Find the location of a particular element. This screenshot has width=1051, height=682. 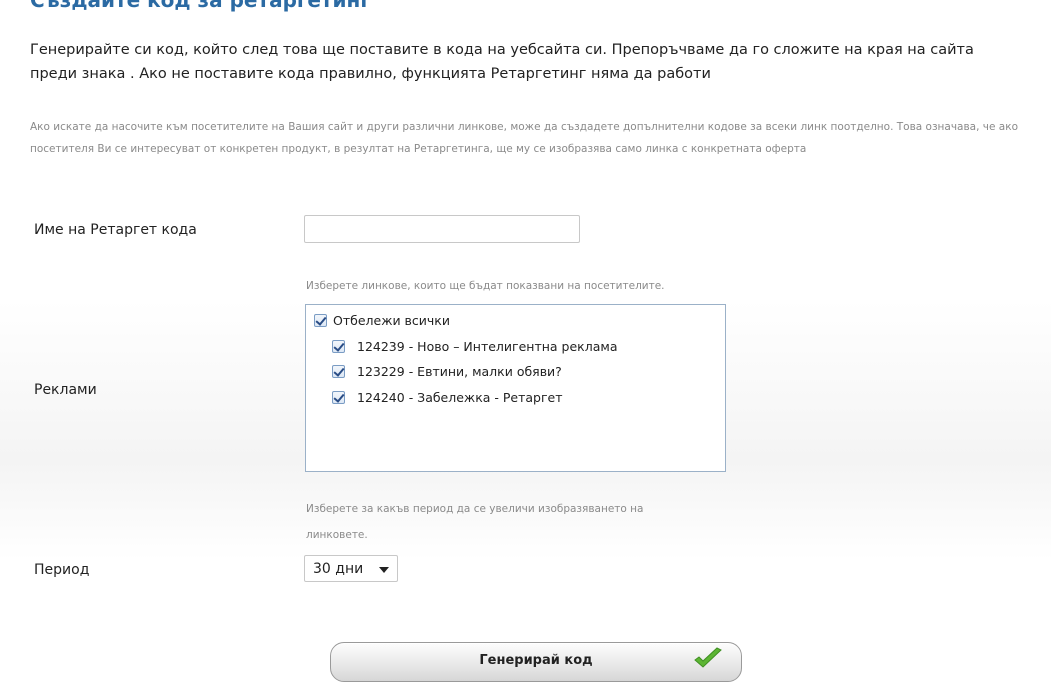

check-icon is located at coordinates (708, 657).